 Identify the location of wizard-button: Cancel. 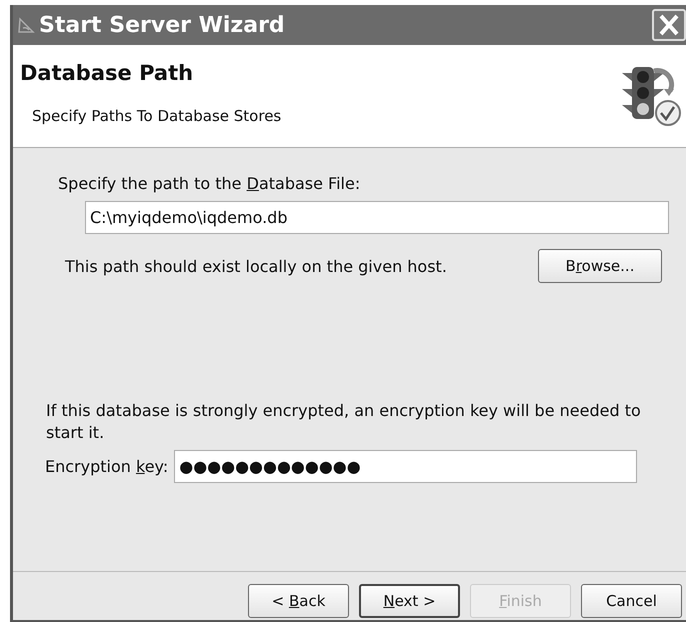
(631, 601).